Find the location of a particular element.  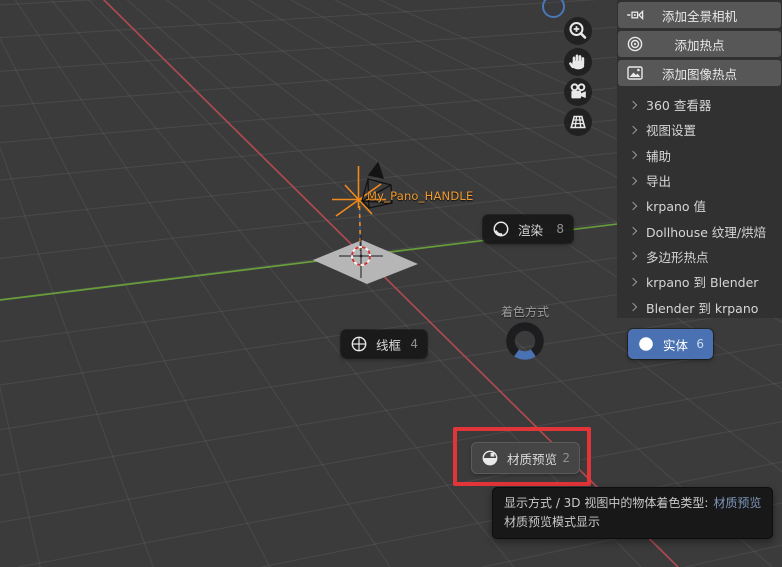

add-hotspot-label: 添加热点 is located at coordinates (699, 45).